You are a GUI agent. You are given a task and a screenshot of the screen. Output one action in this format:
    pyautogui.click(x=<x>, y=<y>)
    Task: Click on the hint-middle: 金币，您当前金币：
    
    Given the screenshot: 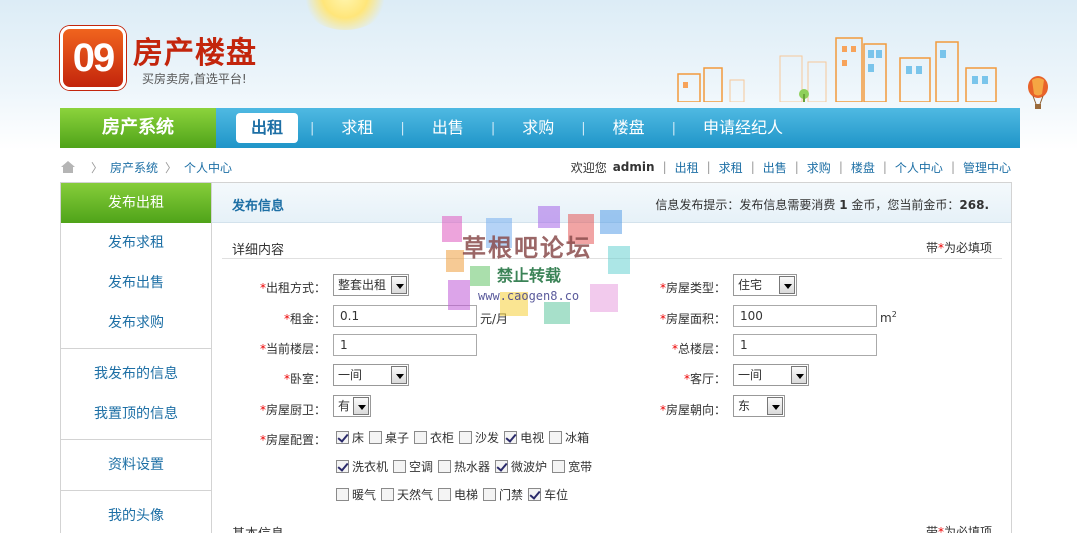 What is the action you would take?
    pyautogui.click(x=905, y=205)
    